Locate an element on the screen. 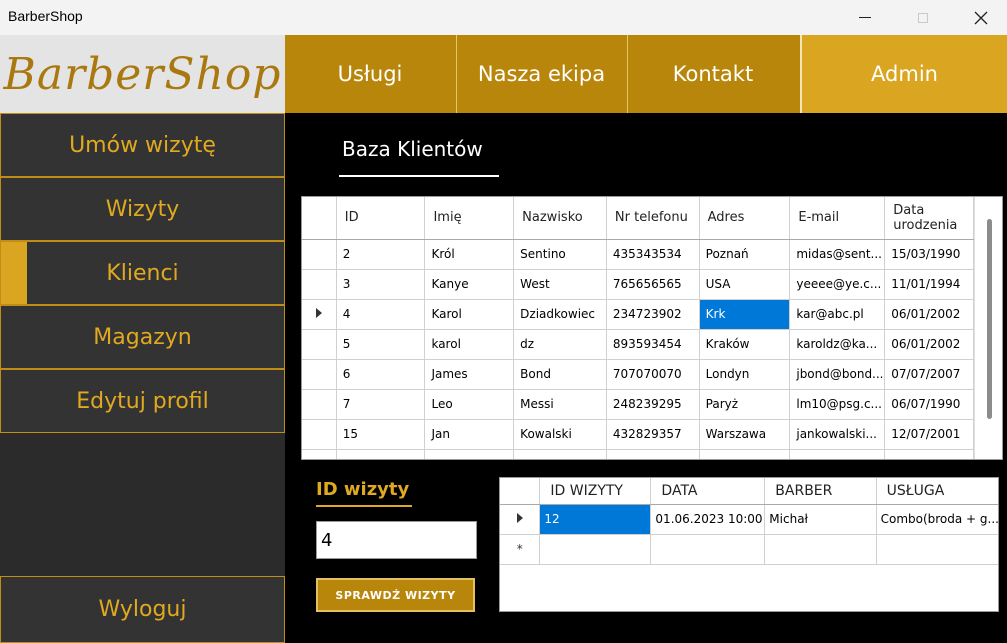  table-cell: Poznań is located at coordinates (745, 254).